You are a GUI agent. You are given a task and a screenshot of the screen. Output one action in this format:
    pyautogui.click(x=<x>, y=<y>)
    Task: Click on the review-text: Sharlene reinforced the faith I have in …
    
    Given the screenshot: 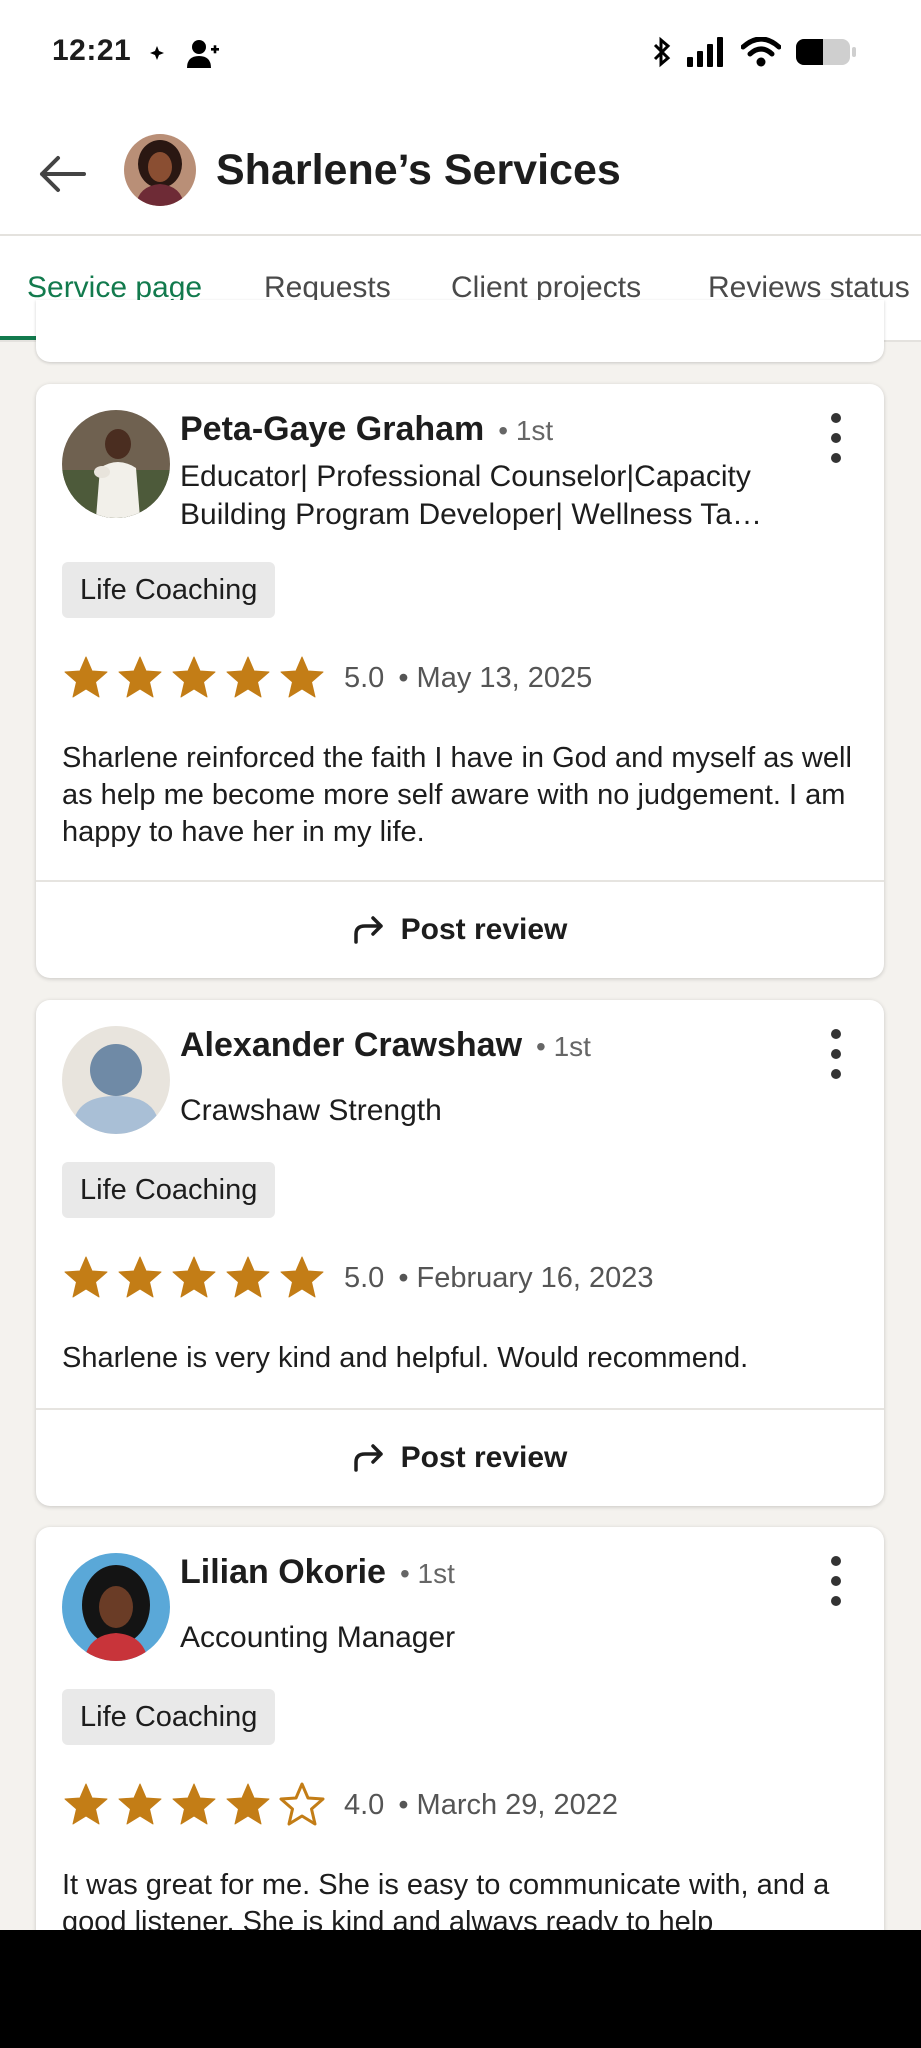 What is the action you would take?
    pyautogui.click(x=457, y=795)
    